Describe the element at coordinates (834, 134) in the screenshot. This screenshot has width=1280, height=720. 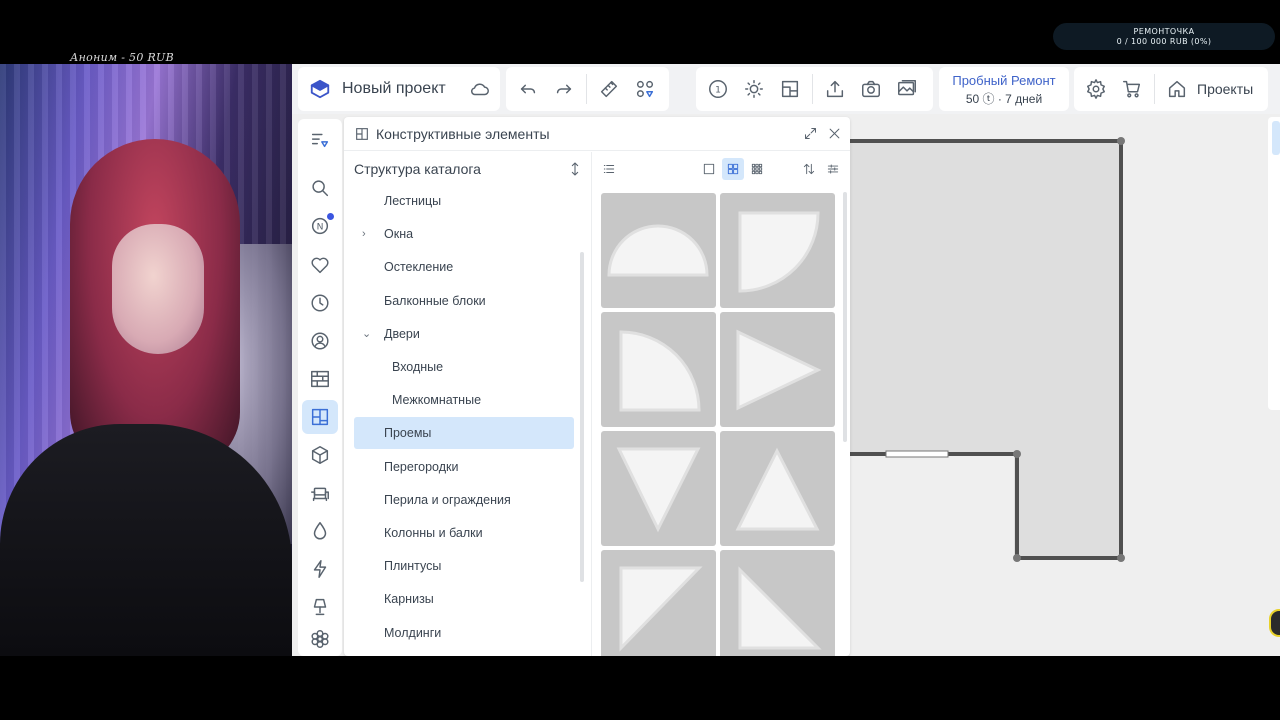
I see `close-icon` at that location.